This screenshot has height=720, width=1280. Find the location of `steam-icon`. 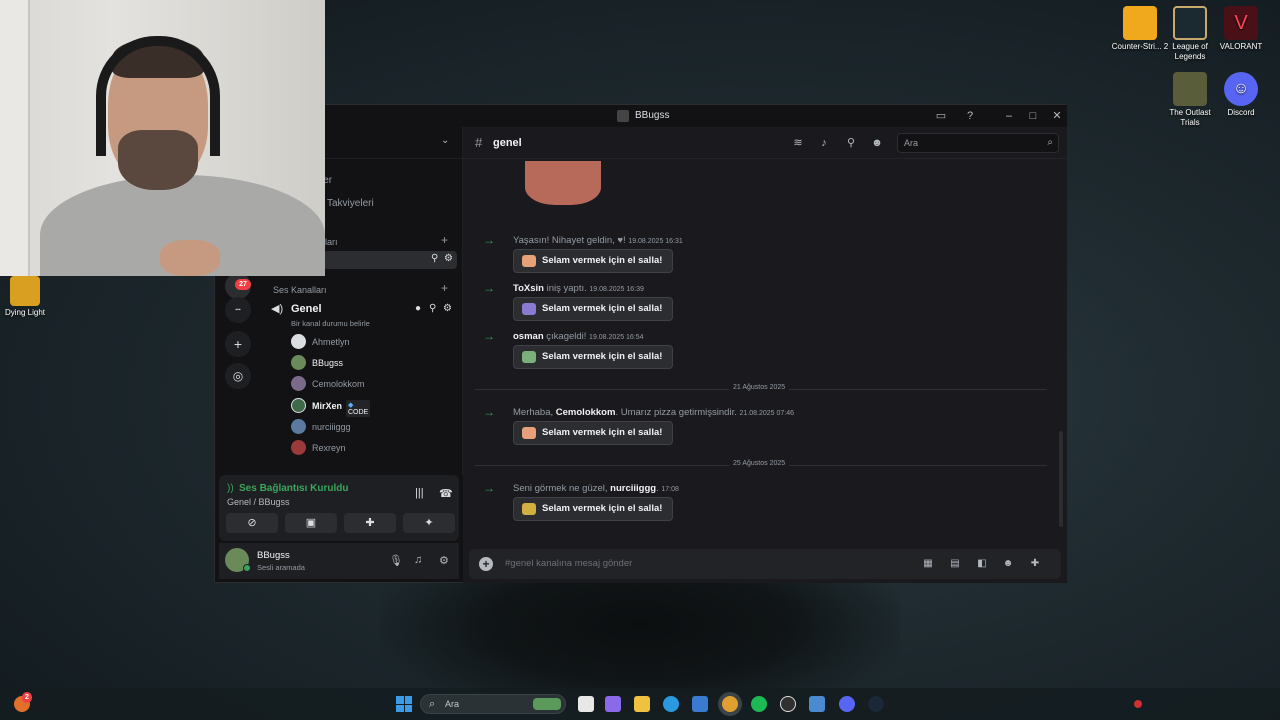

steam-icon is located at coordinates (876, 704).